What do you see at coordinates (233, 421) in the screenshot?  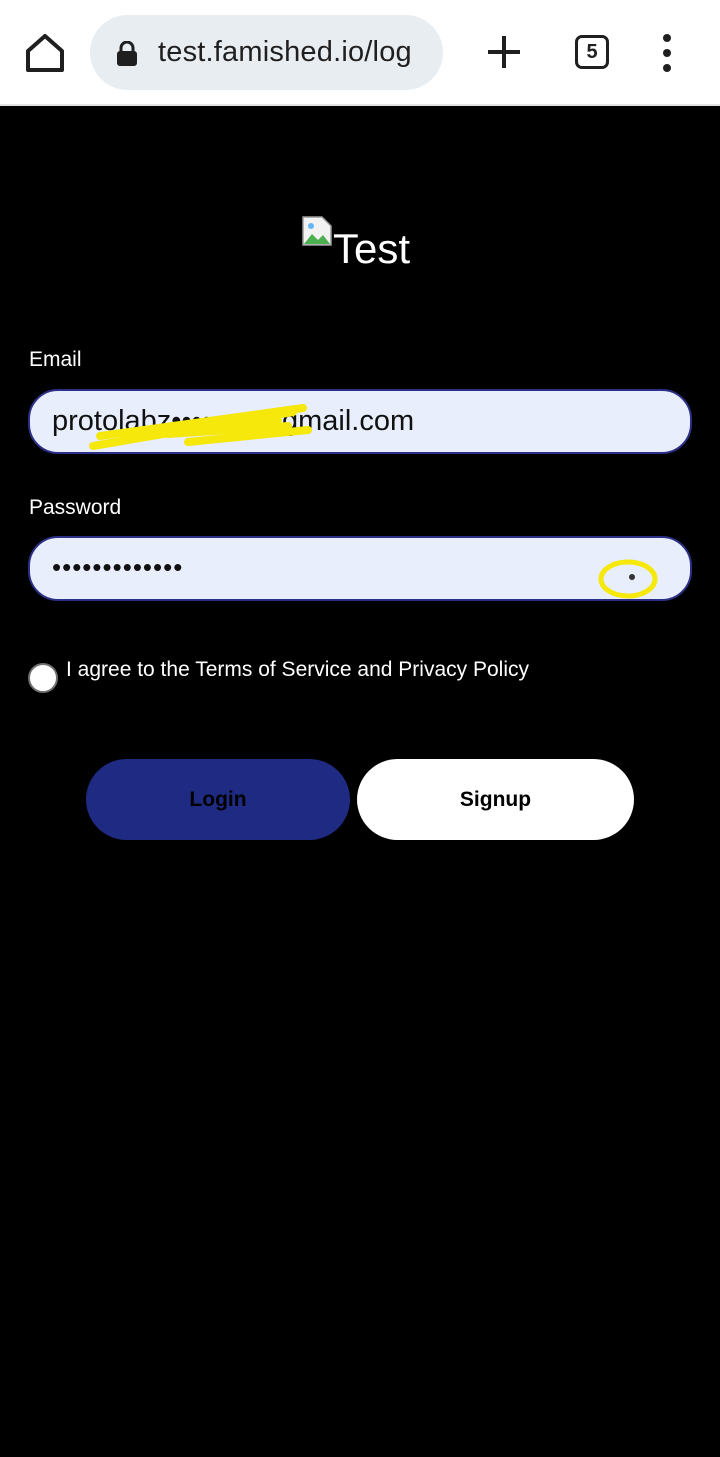 I see `email-value: protolabz••••••••@gmail.com` at bounding box center [233, 421].